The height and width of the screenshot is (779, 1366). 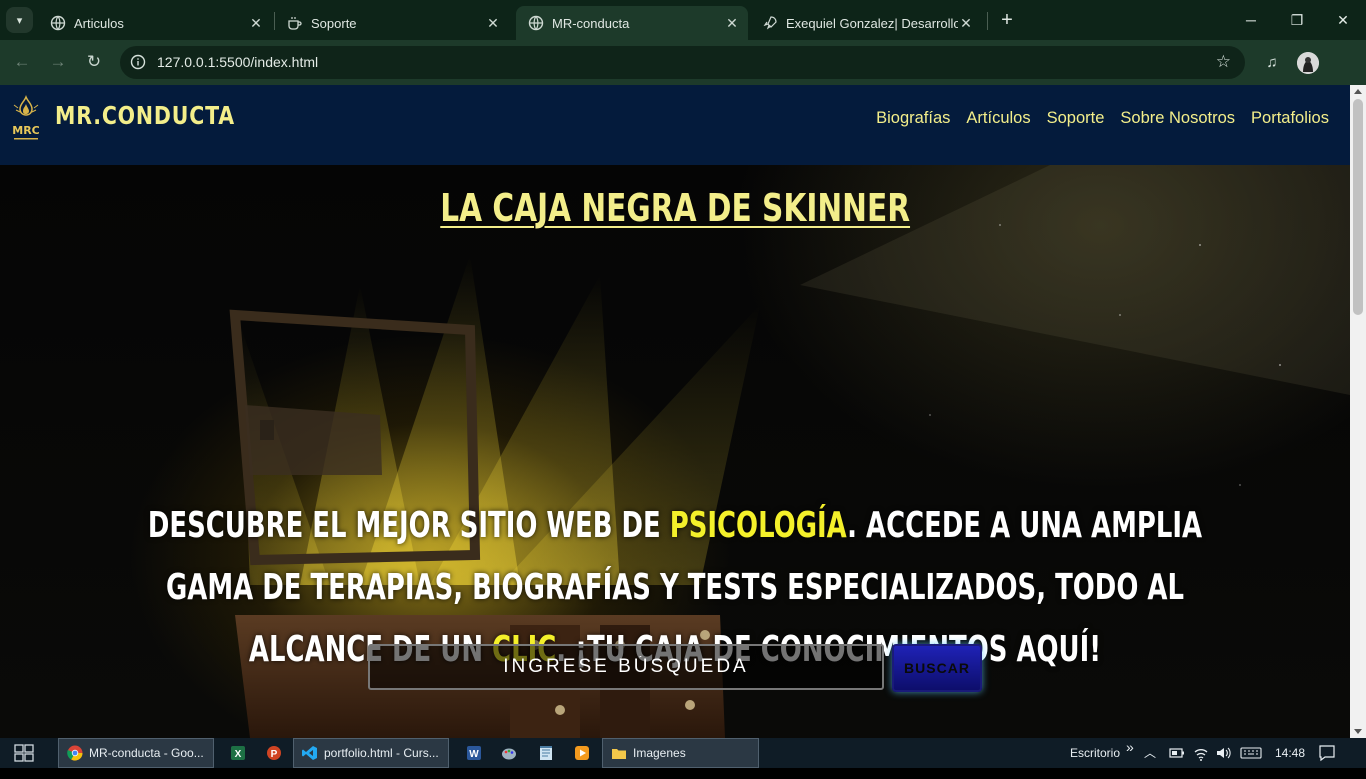 I want to click on tab-search-button: ▾, so click(x=19, y=20).